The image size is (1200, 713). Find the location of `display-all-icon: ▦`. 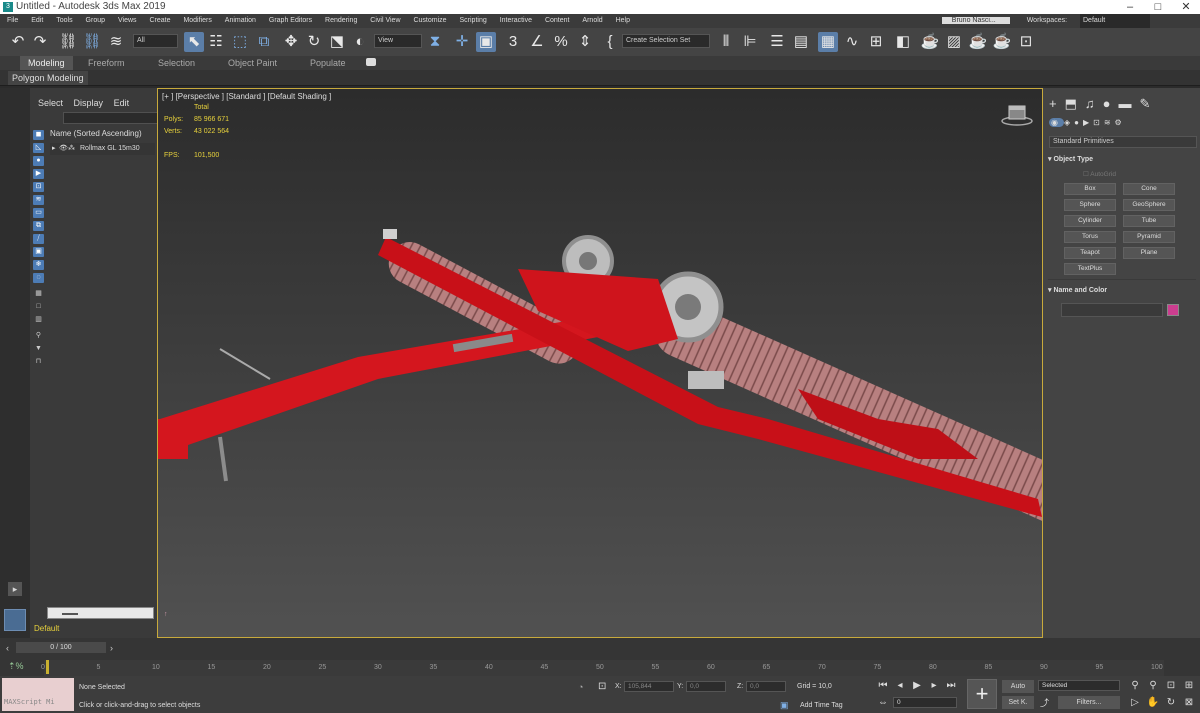

display-all-icon: ▦ is located at coordinates (38, 294).